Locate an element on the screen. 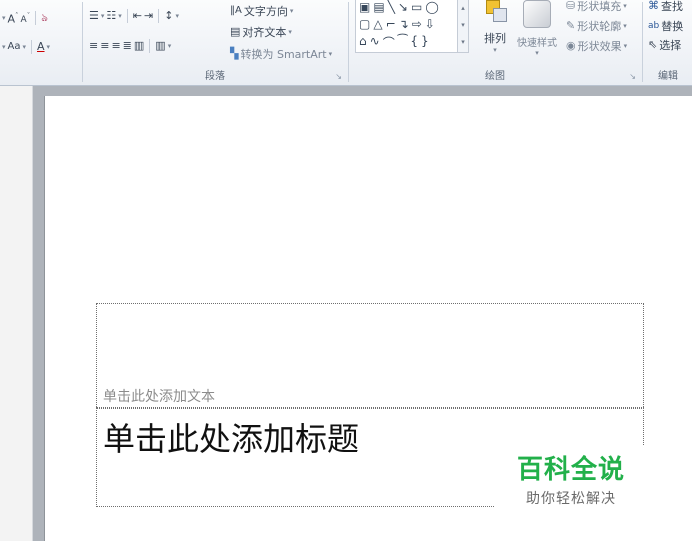 This screenshot has width=692, height=541. grow-font-icon: Aˆ is located at coordinates (13, 18).